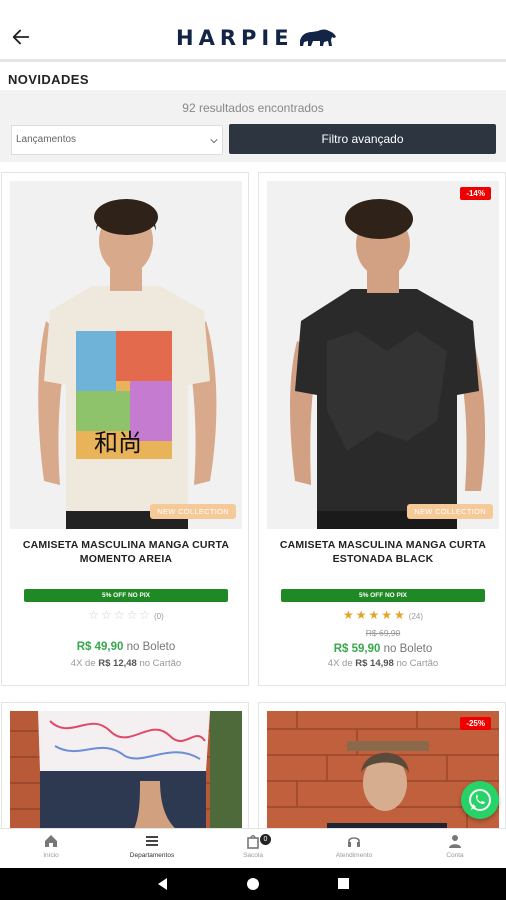 Image resolution: width=506 pixels, height=900 pixels. Describe the element at coordinates (152, 855) in the screenshot. I see `nav-label: Departamentos` at that location.